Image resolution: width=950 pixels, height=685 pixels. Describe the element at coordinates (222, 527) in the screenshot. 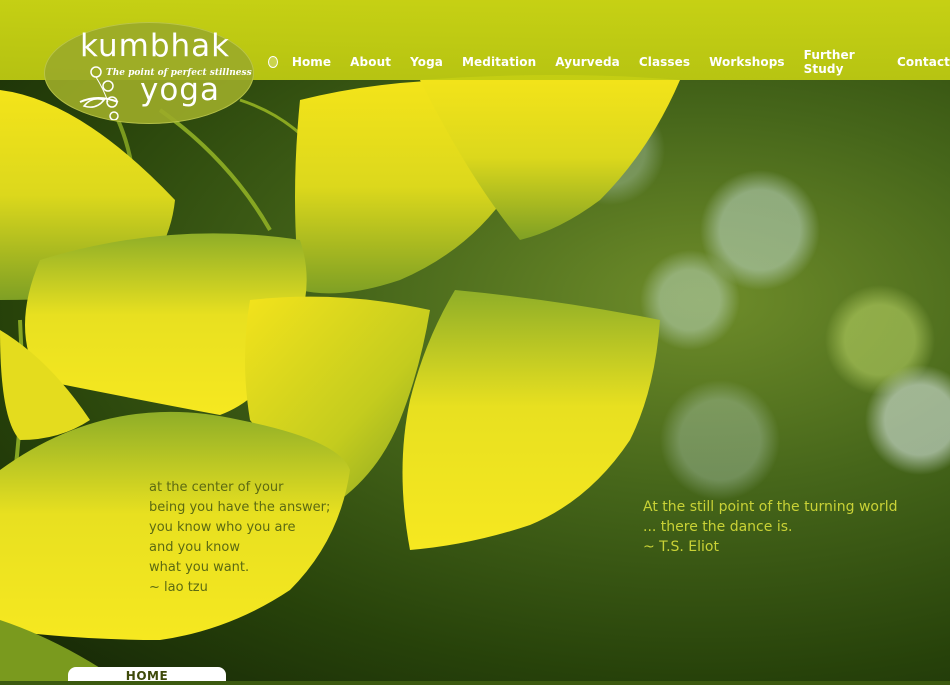

I see `quote-line: you know who you are` at that location.